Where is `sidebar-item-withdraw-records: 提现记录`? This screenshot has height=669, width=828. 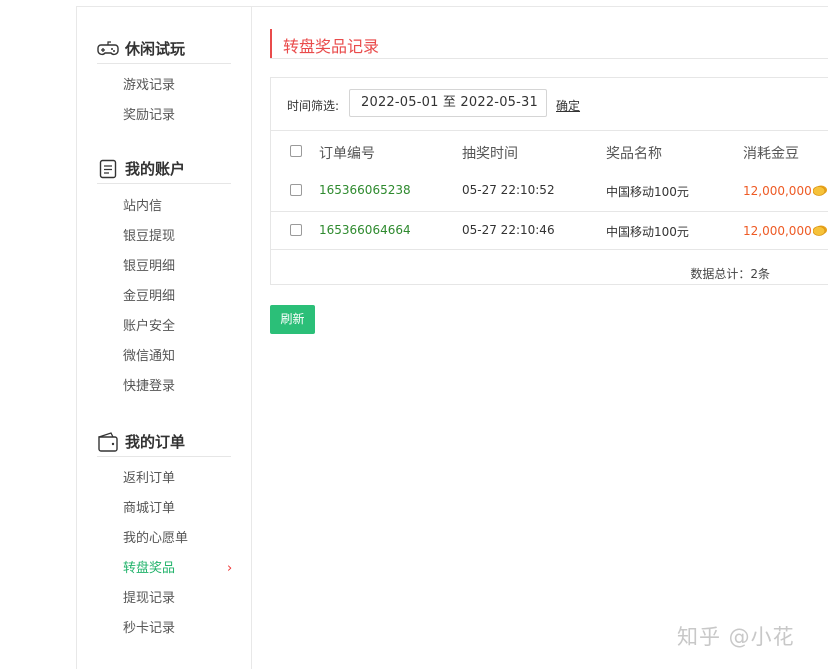
sidebar-item-withdraw-records: 提现记录 is located at coordinates (183, 599).